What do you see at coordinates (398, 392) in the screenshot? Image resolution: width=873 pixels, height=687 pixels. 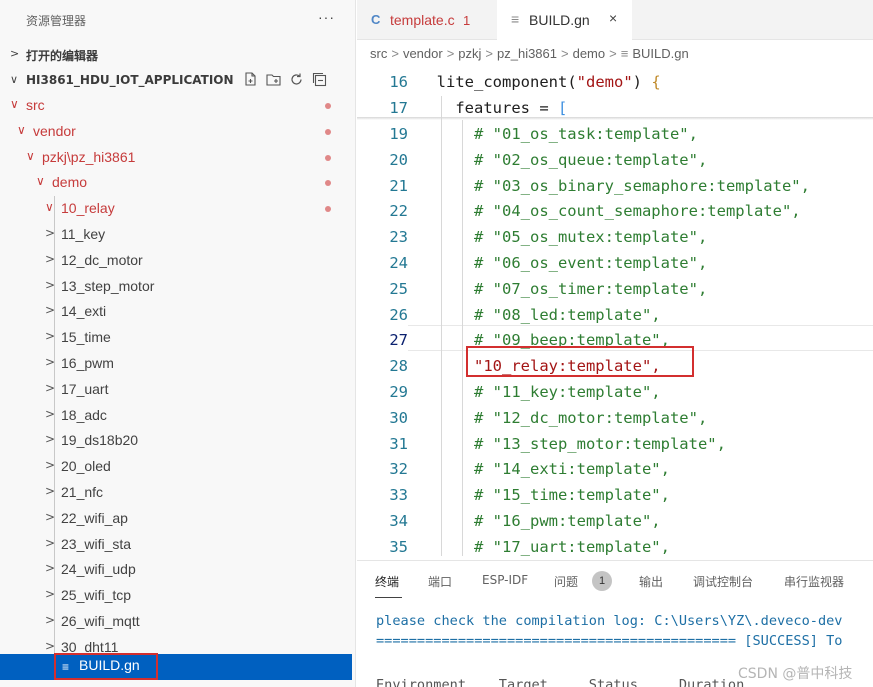 I see `line-number: 29` at bounding box center [398, 392].